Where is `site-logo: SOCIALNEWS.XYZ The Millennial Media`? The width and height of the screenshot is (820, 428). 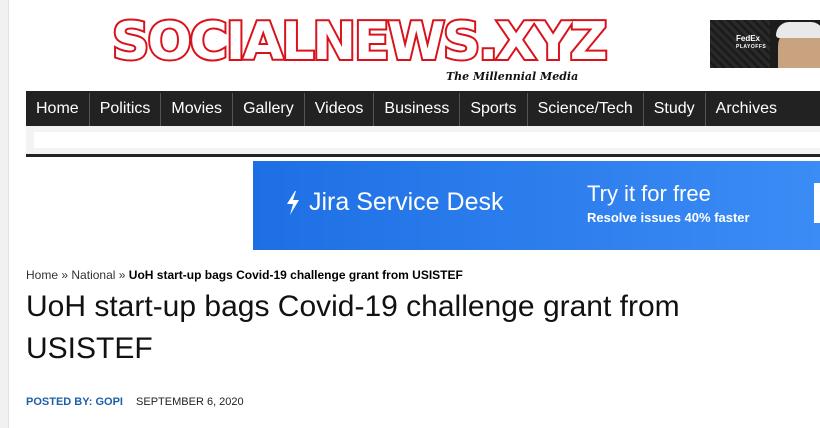 site-logo: SOCIALNEWS.XYZ The Millennial Media is located at coordinates (360, 47).